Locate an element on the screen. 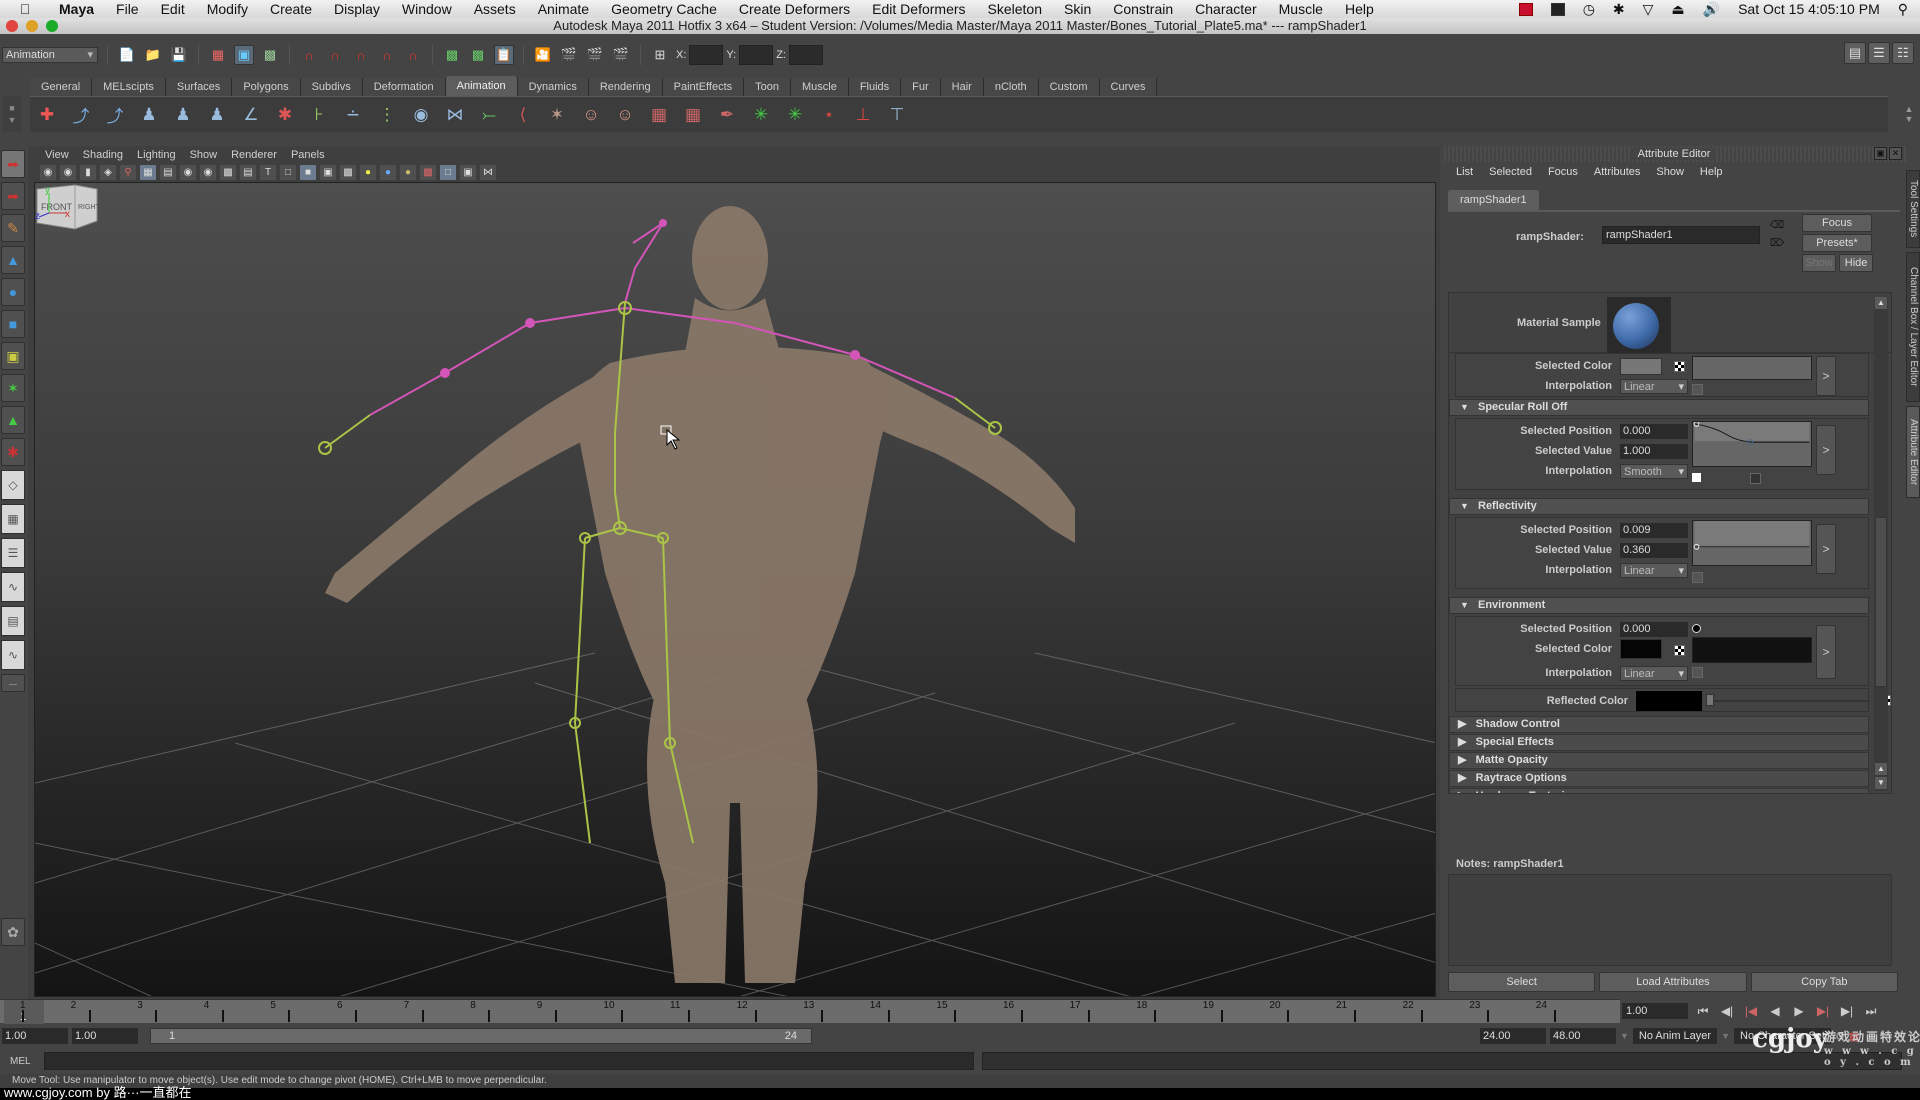  shelf-tab-hair: Hair is located at coordinates (962, 87).